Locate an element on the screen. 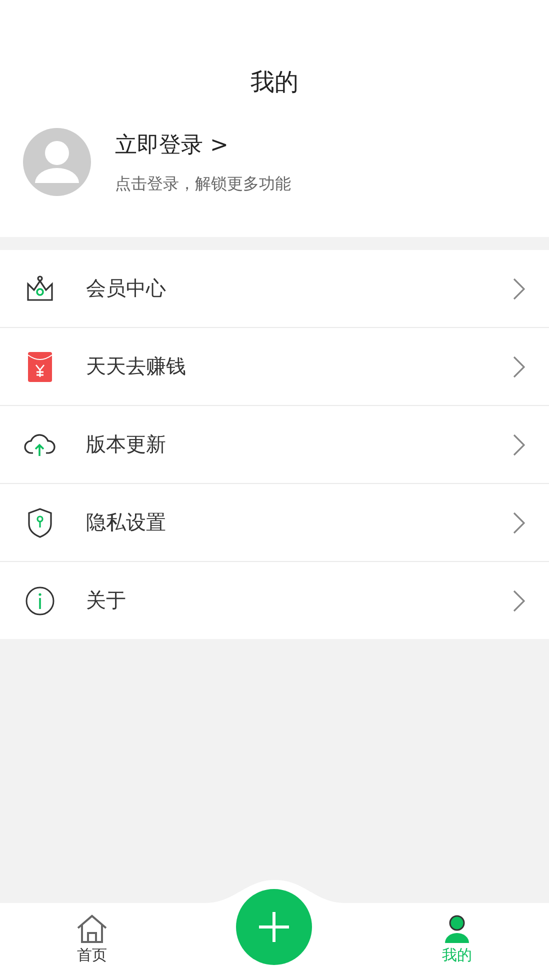  menu-item: 会员中心 is located at coordinates (274, 288).